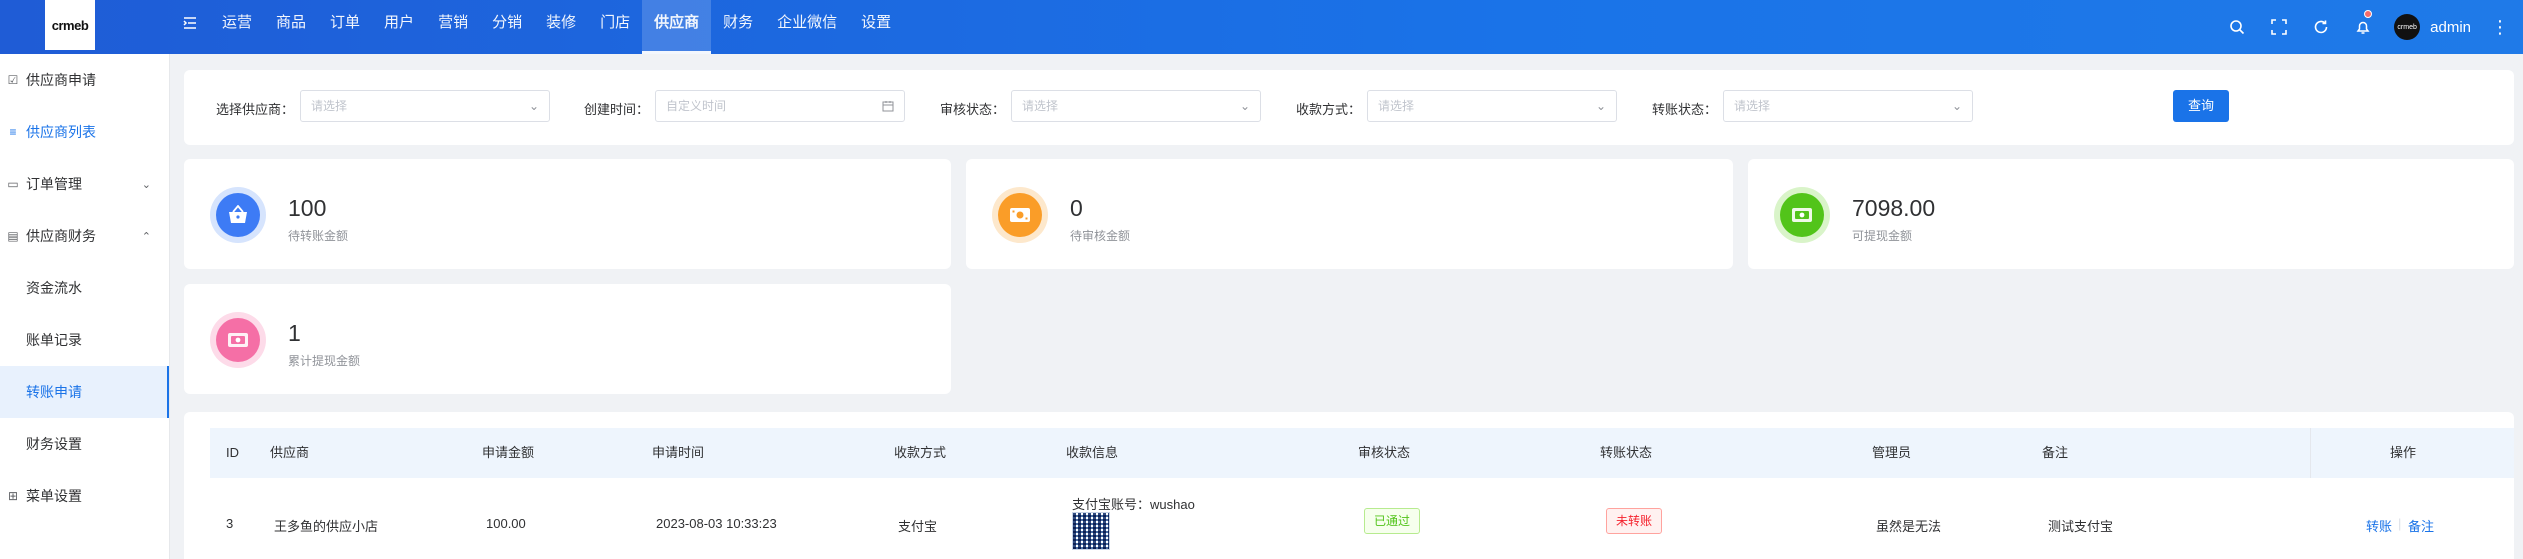 This screenshot has width=2523, height=559. I want to click on stat-value: 0, so click(1076, 208).